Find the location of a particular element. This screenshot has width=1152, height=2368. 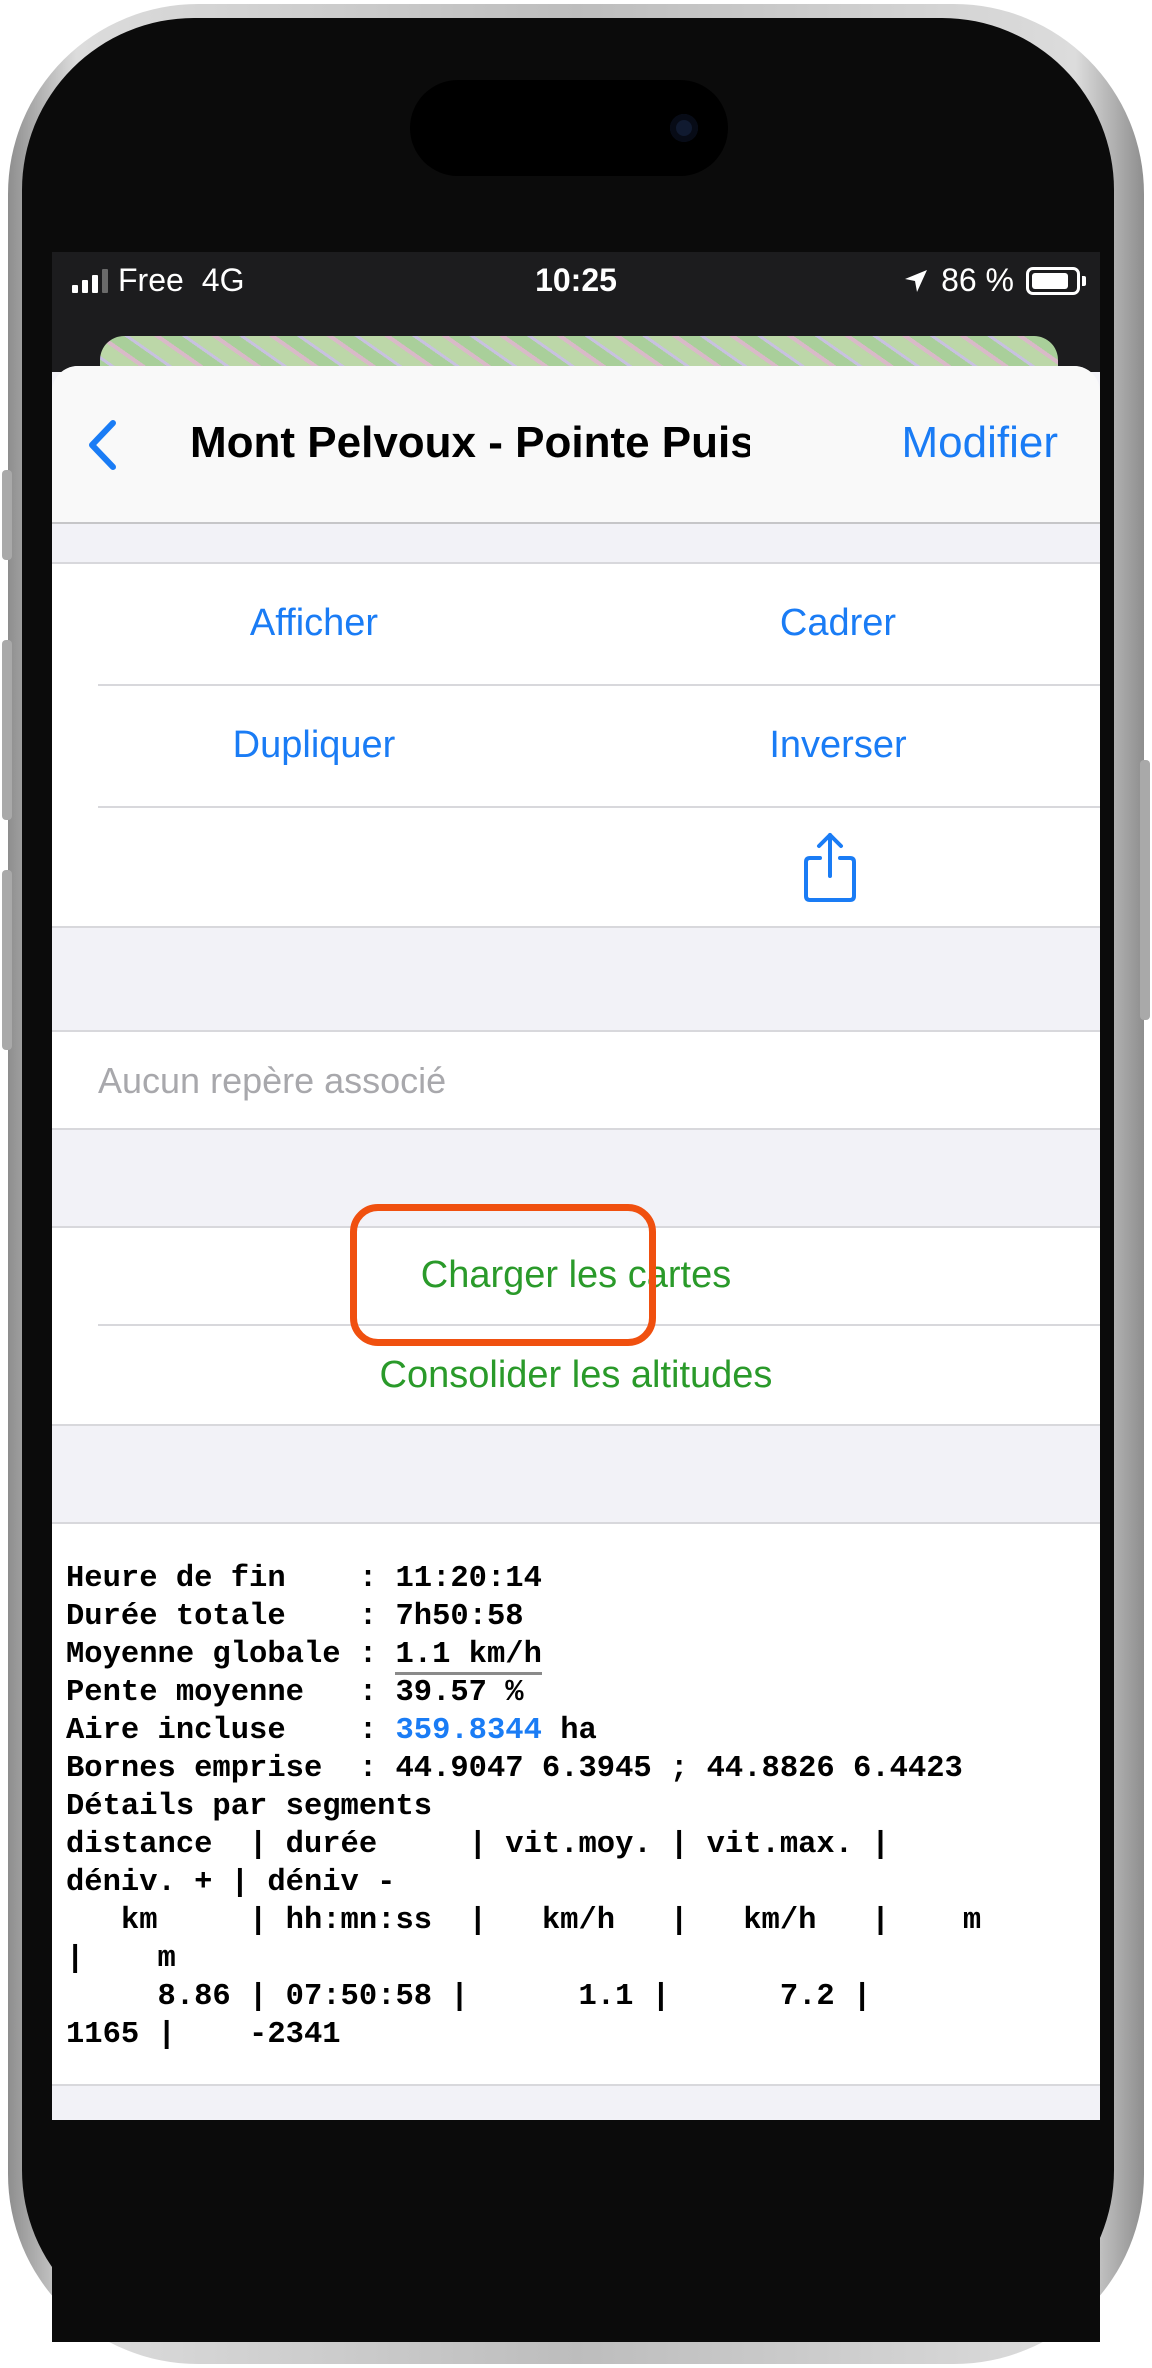

back-button is located at coordinates (102, 445).